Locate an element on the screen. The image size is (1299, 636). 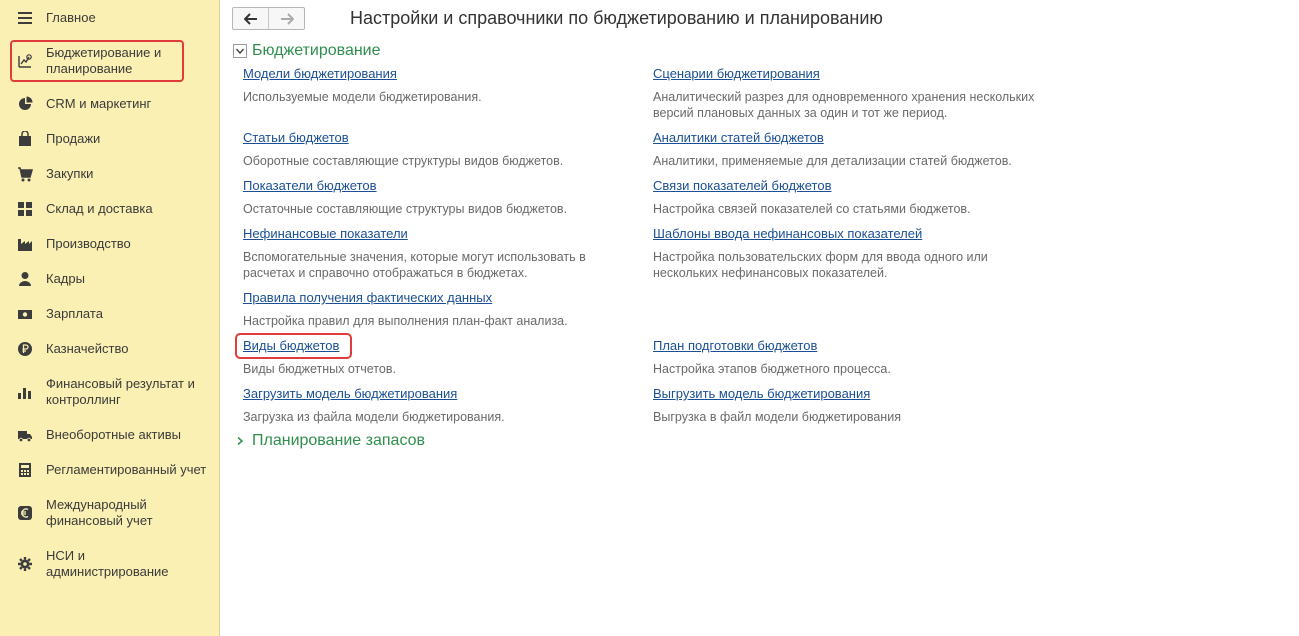
sidebar-item-label: Казначейство is located at coordinates (87, 348).